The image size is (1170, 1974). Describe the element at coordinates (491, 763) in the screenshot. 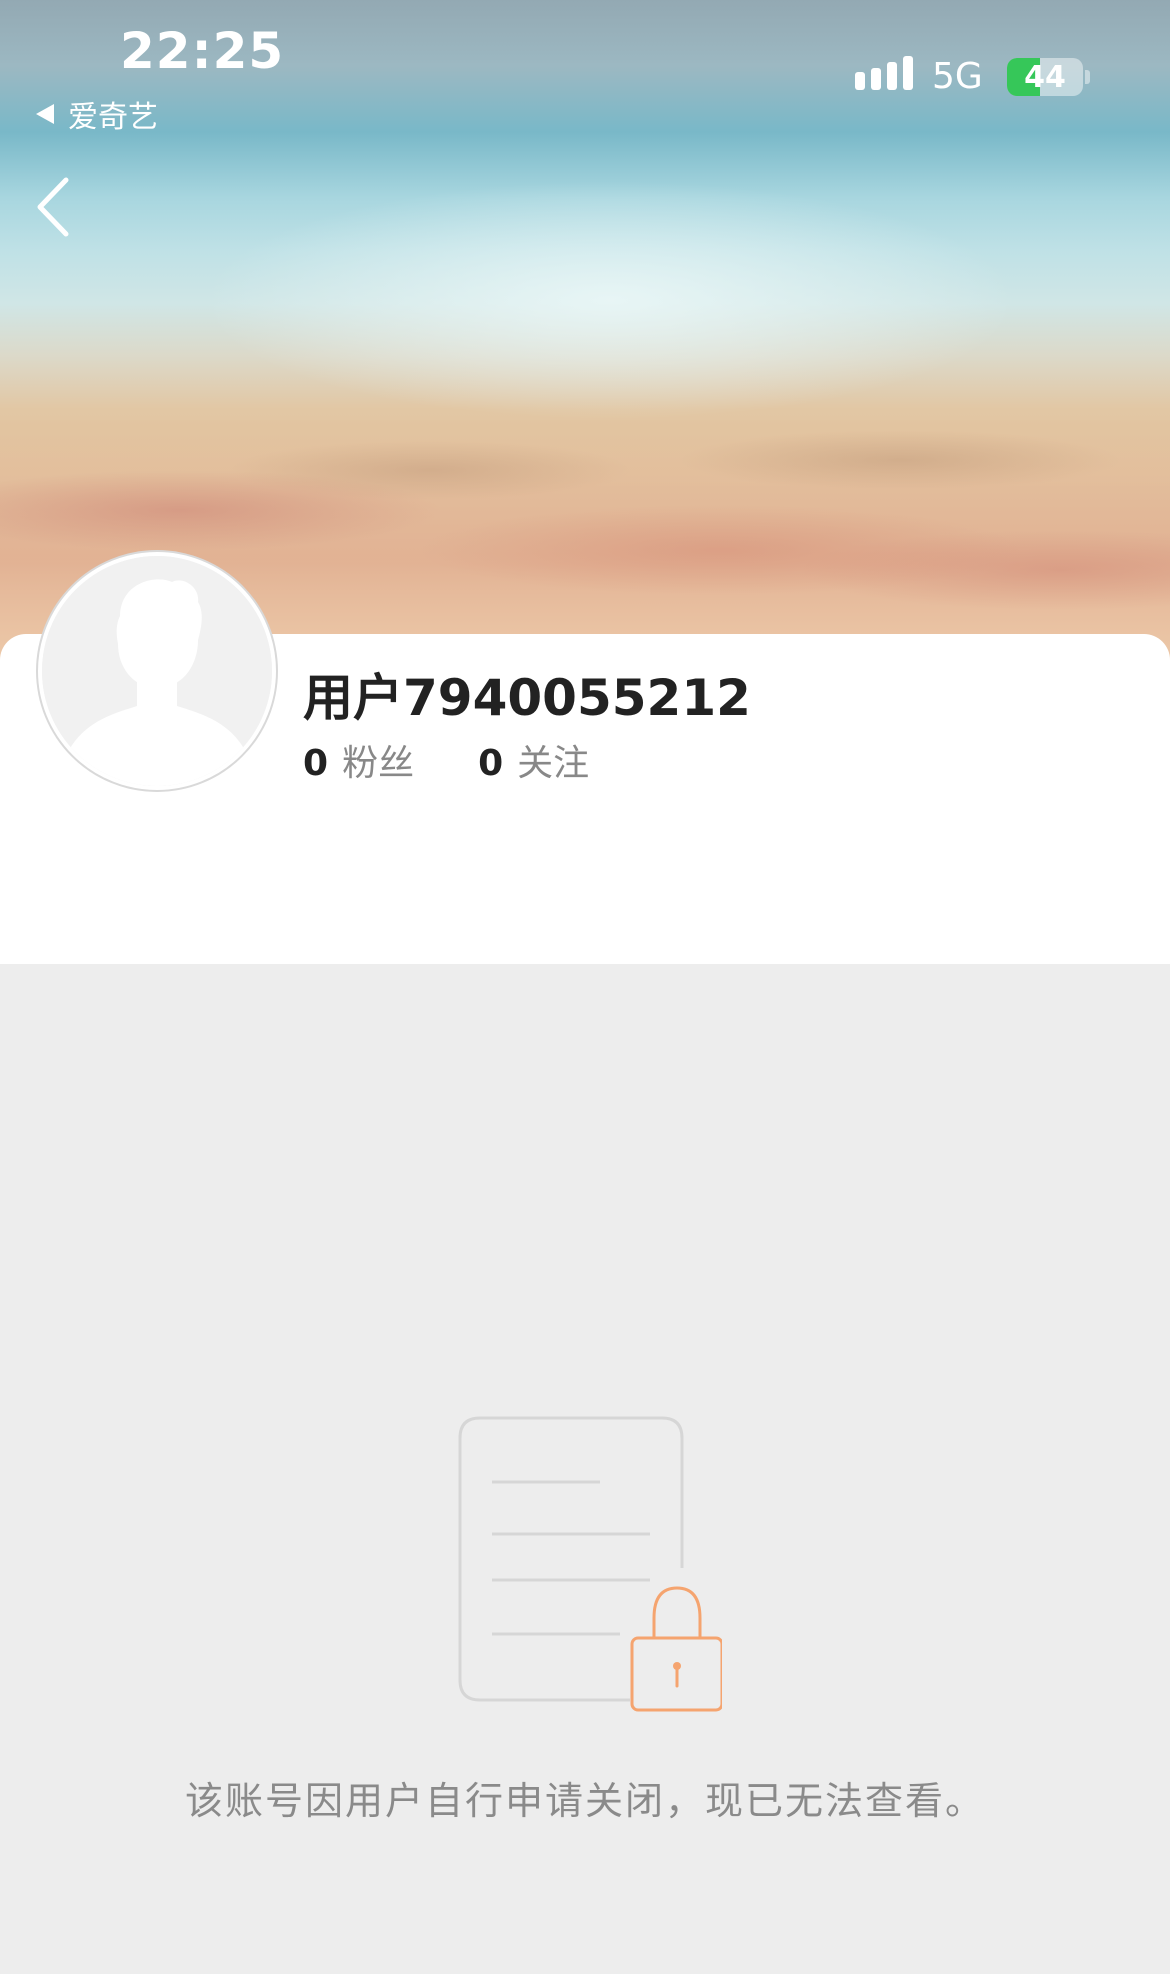

I see `following-count: 0` at that location.